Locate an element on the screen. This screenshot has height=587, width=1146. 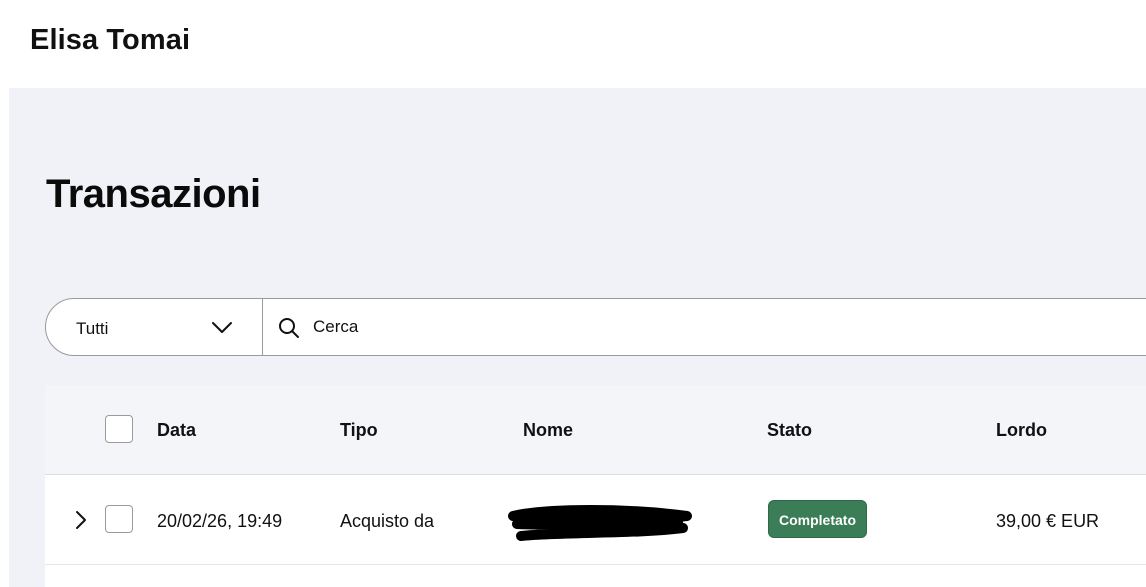
page-title: Transazioni is located at coordinates (153, 194).